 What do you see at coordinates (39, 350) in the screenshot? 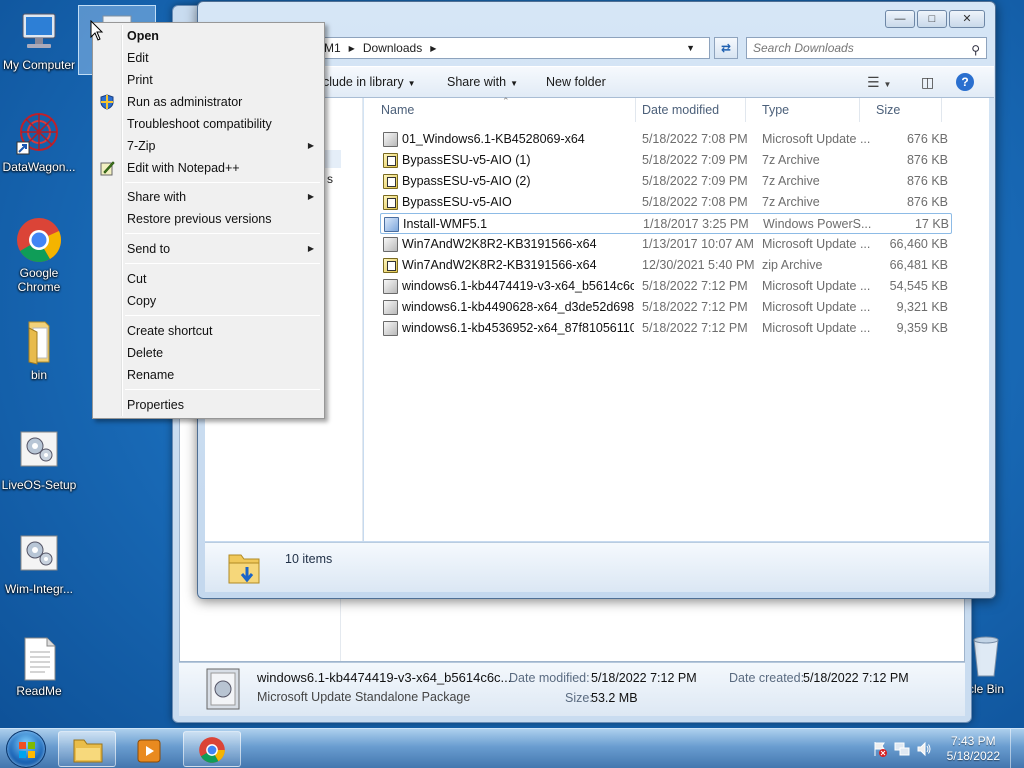
I see `desktop-icon-bin-folder: bin` at bounding box center [39, 350].